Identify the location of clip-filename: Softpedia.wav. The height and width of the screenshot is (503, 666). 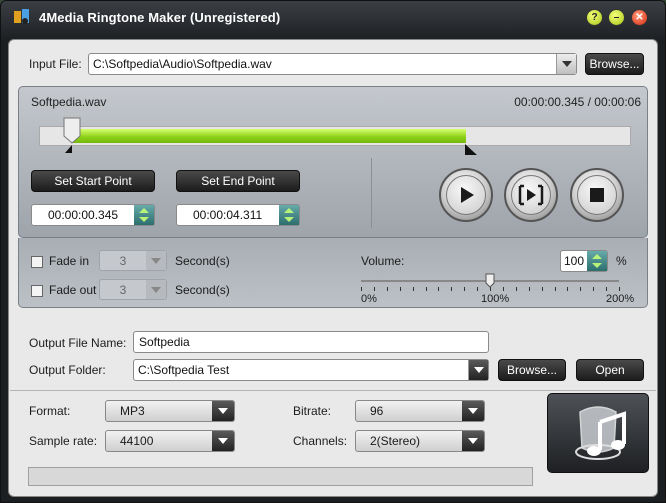
(69, 102).